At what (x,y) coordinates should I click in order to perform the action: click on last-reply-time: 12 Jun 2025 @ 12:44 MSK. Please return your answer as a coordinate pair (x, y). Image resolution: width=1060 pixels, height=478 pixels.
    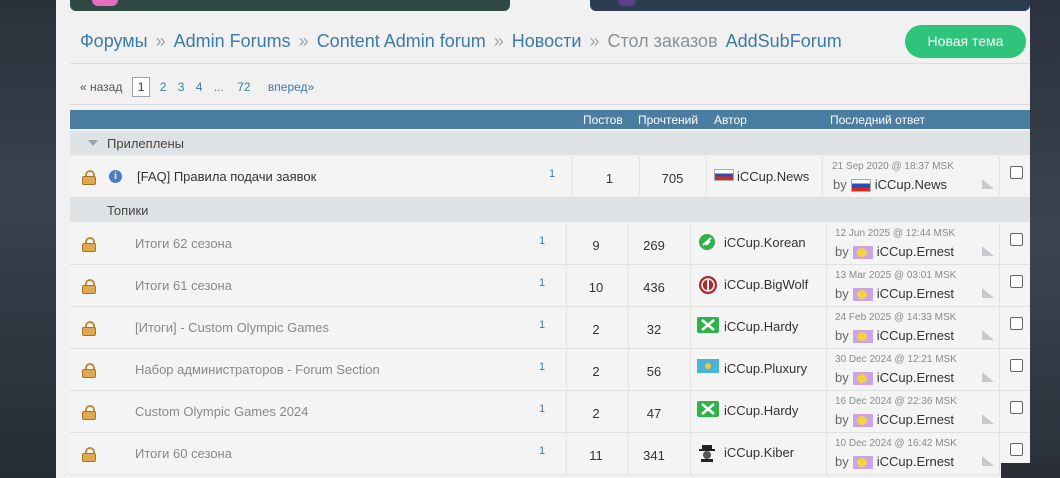
    Looking at the image, I should click on (895, 233).